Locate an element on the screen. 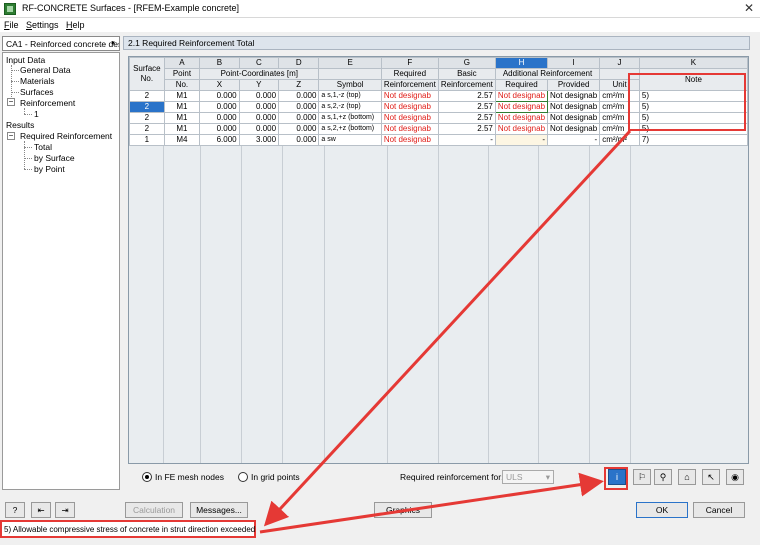  eye-icon: ◉ is located at coordinates (735, 477).